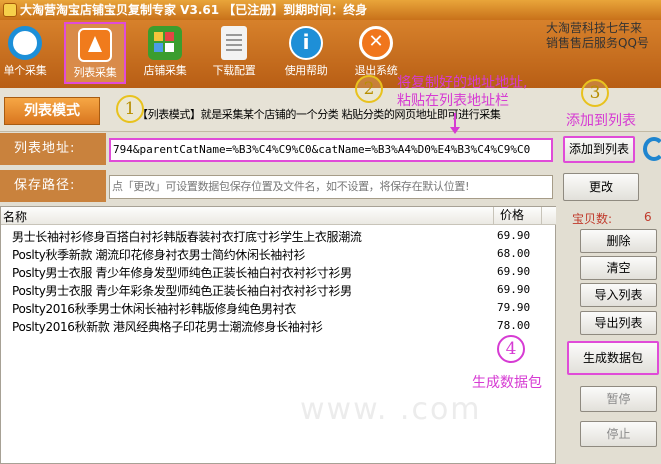 This screenshot has width=661, height=464. What do you see at coordinates (15, 216) in the screenshot?
I see `column-name-header: 名称` at bounding box center [15, 216].